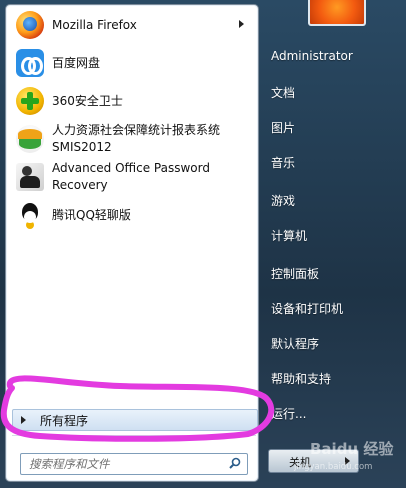 The height and width of the screenshot is (488, 406). What do you see at coordinates (134, 435) in the screenshot?
I see `divider` at bounding box center [134, 435].